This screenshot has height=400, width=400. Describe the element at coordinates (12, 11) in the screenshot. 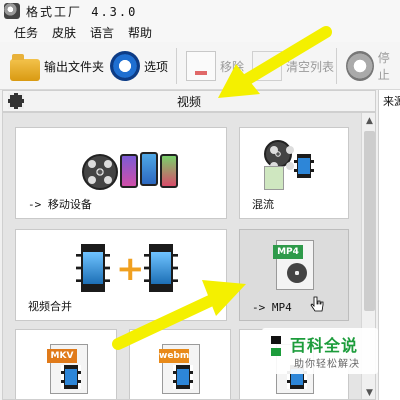

I see `app-icon` at that location.